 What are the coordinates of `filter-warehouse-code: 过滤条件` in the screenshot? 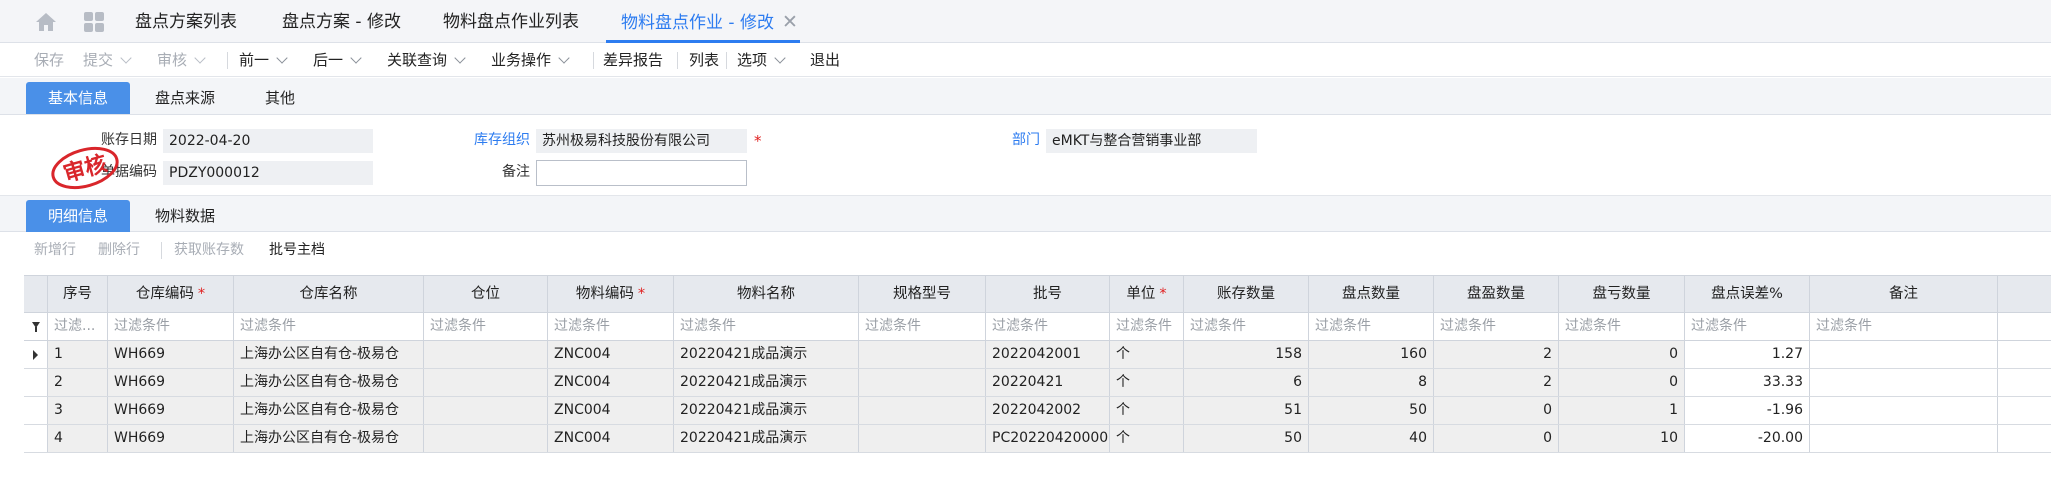 It's located at (171, 326).